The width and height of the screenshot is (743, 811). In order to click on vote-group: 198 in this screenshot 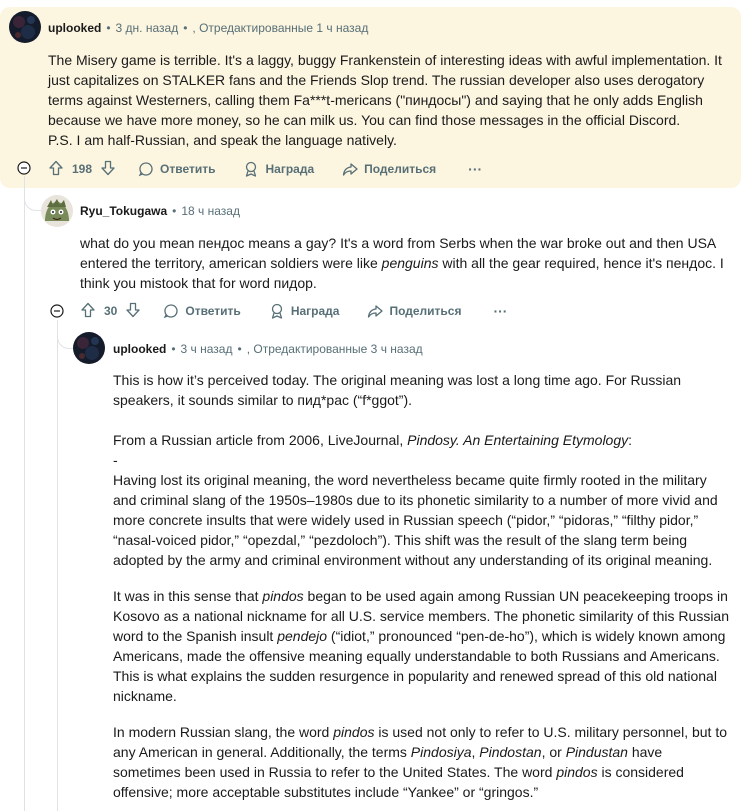, I will do `click(82, 169)`.